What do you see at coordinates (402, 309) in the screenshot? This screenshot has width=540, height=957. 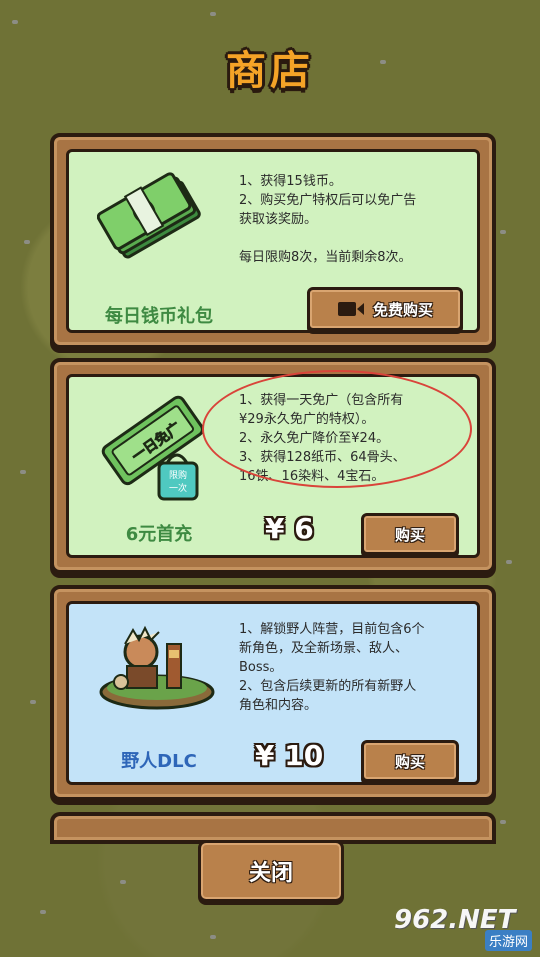 I see `free-buy-label: 免费购买` at bounding box center [402, 309].